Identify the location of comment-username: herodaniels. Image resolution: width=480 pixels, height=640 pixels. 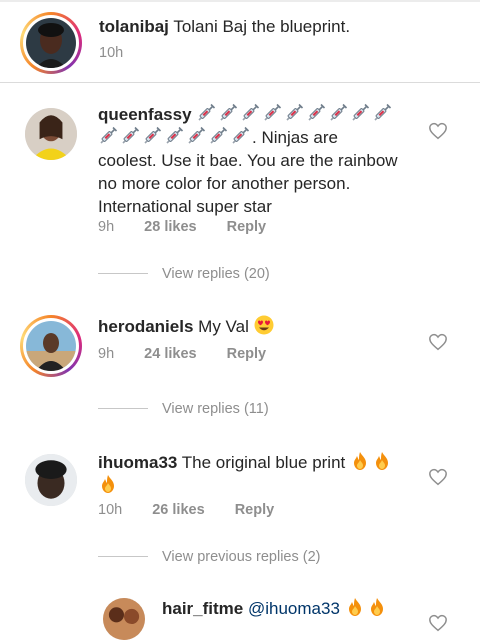
(145, 326).